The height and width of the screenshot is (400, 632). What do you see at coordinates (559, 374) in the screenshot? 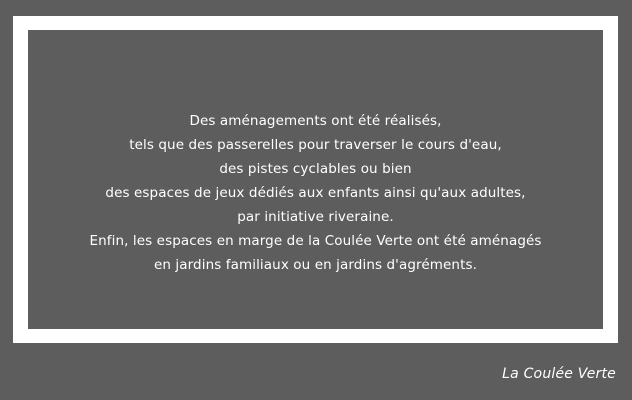
I see `caption: La Coulée Verte` at bounding box center [559, 374].